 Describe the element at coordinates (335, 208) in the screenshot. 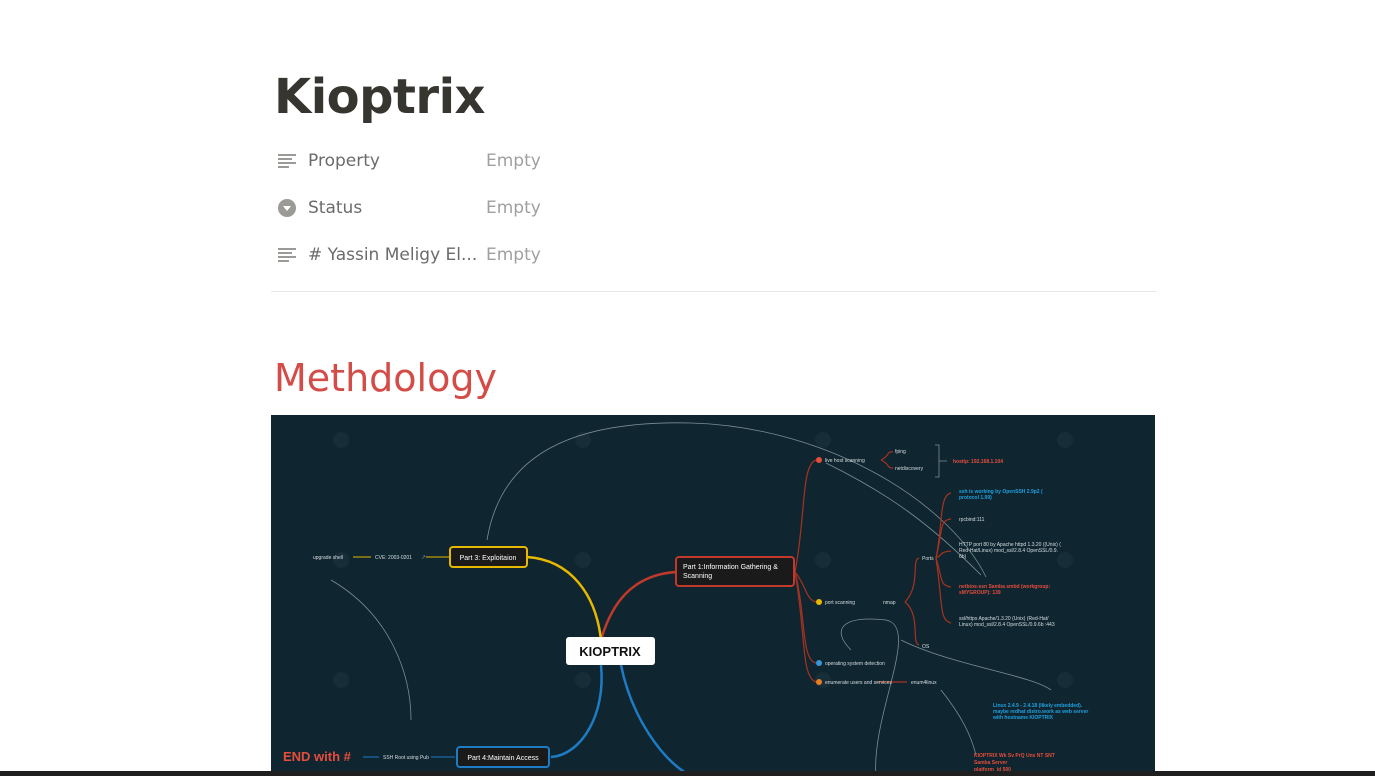

I see `property-name: Status` at that location.